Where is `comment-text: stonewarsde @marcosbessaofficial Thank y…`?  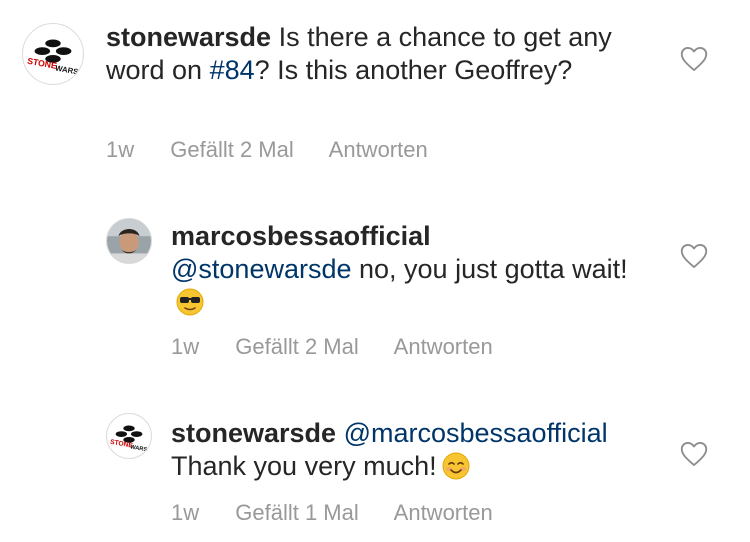 comment-text: stonewarsde @marcosbessaofficial Thank y… is located at coordinates (411, 453).